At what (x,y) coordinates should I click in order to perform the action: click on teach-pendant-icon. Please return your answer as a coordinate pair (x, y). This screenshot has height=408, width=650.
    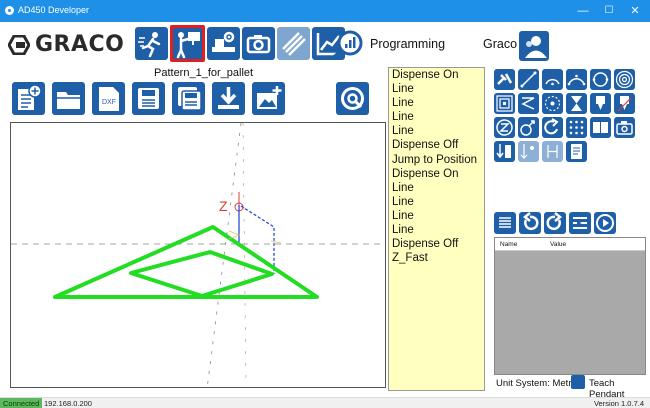
    Looking at the image, I should click on (578, 382).